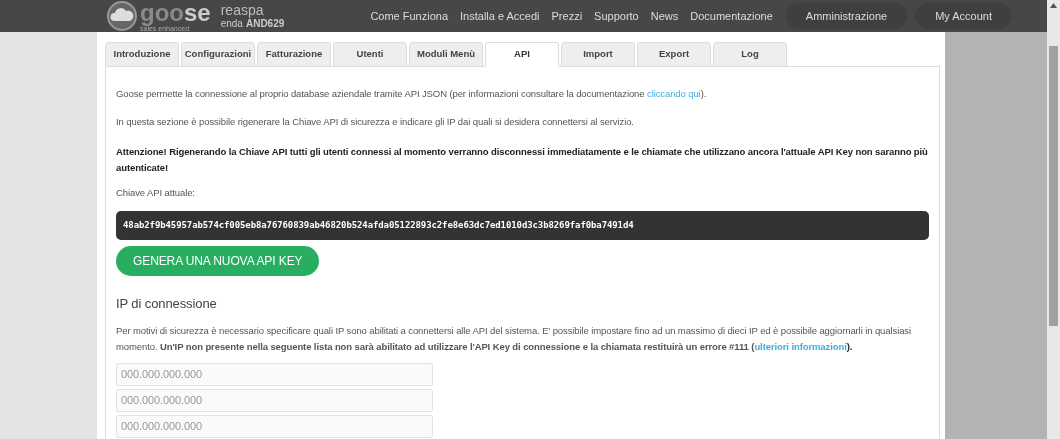 This screenshot has width=1060, height=439. I want to click on nav-link: Documentazione, so click(731, 16).